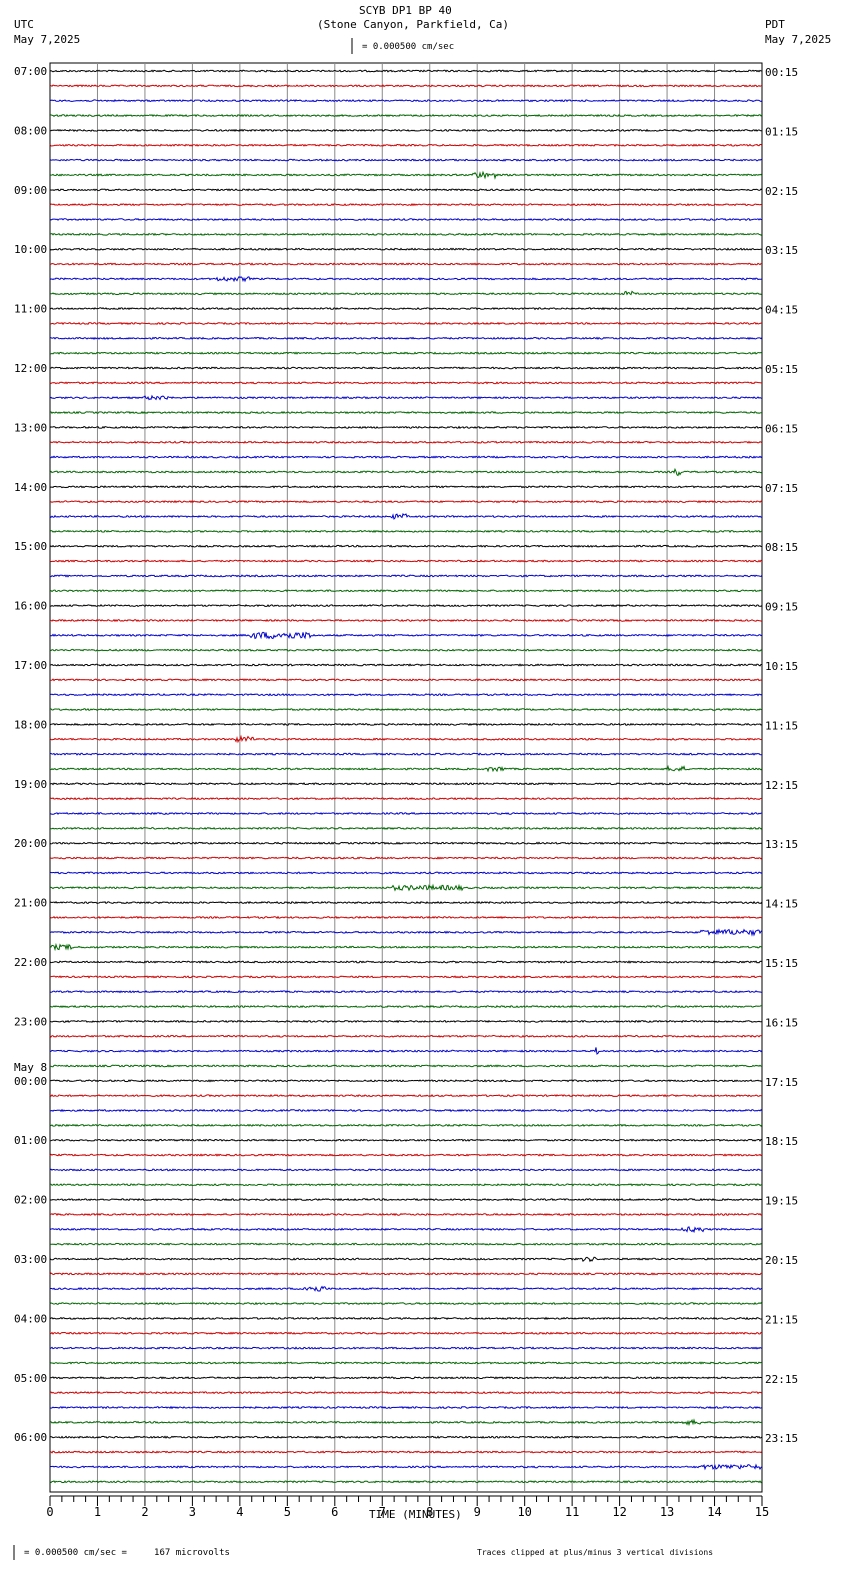  Describe the element at coordinates (30, 724) in the screenshot. I see `left-time-label: 18:00` at that location.